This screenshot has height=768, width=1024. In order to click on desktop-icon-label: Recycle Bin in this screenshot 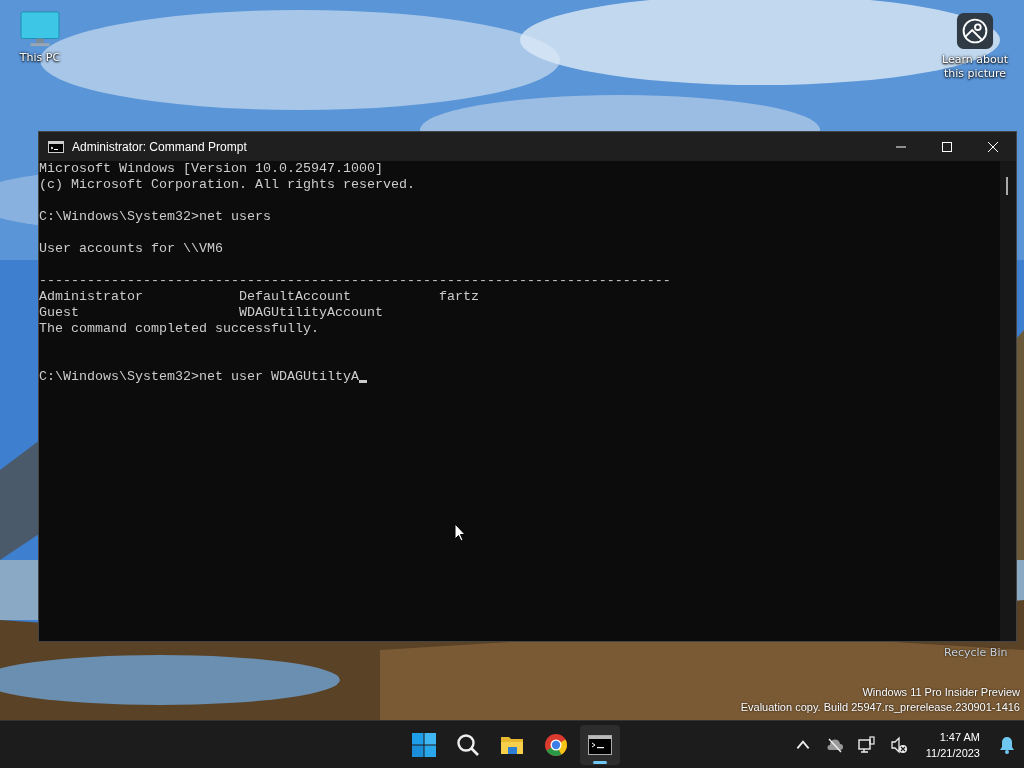, I will do `click(976, 652)`.